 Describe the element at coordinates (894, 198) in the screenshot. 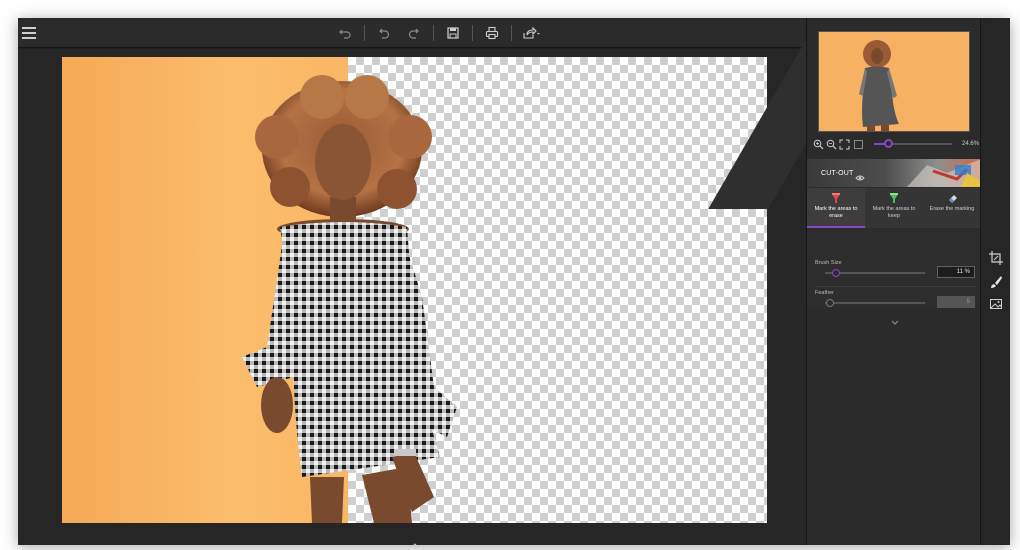

I see `green-keep-marker-icon` at that location.